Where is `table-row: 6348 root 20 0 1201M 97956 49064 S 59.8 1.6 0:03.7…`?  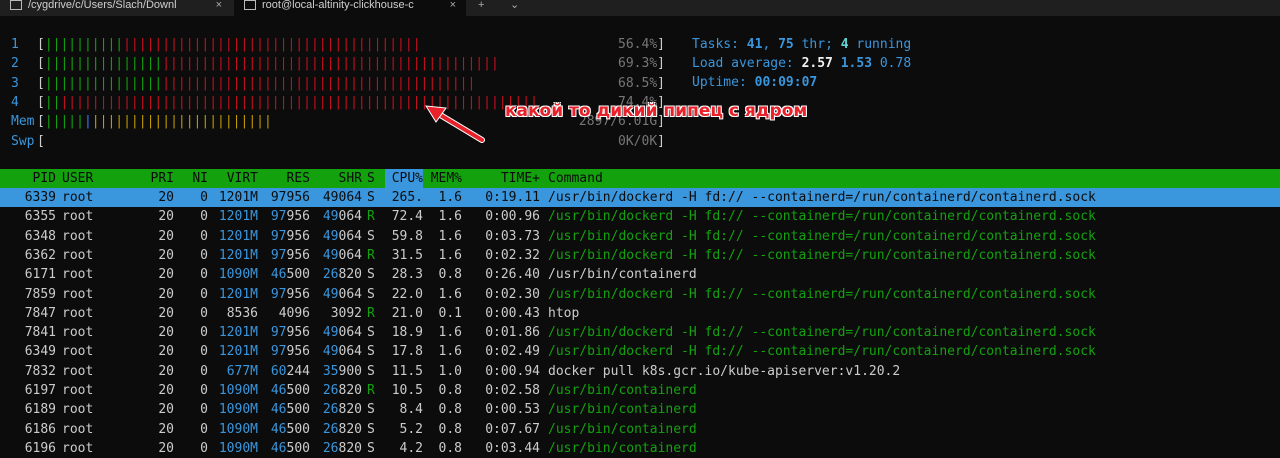
table-row: 6348 root 20 0 1201M 97956 49064 S 59.8 1.6 0:03.7… is located at coordinates (640, 236).